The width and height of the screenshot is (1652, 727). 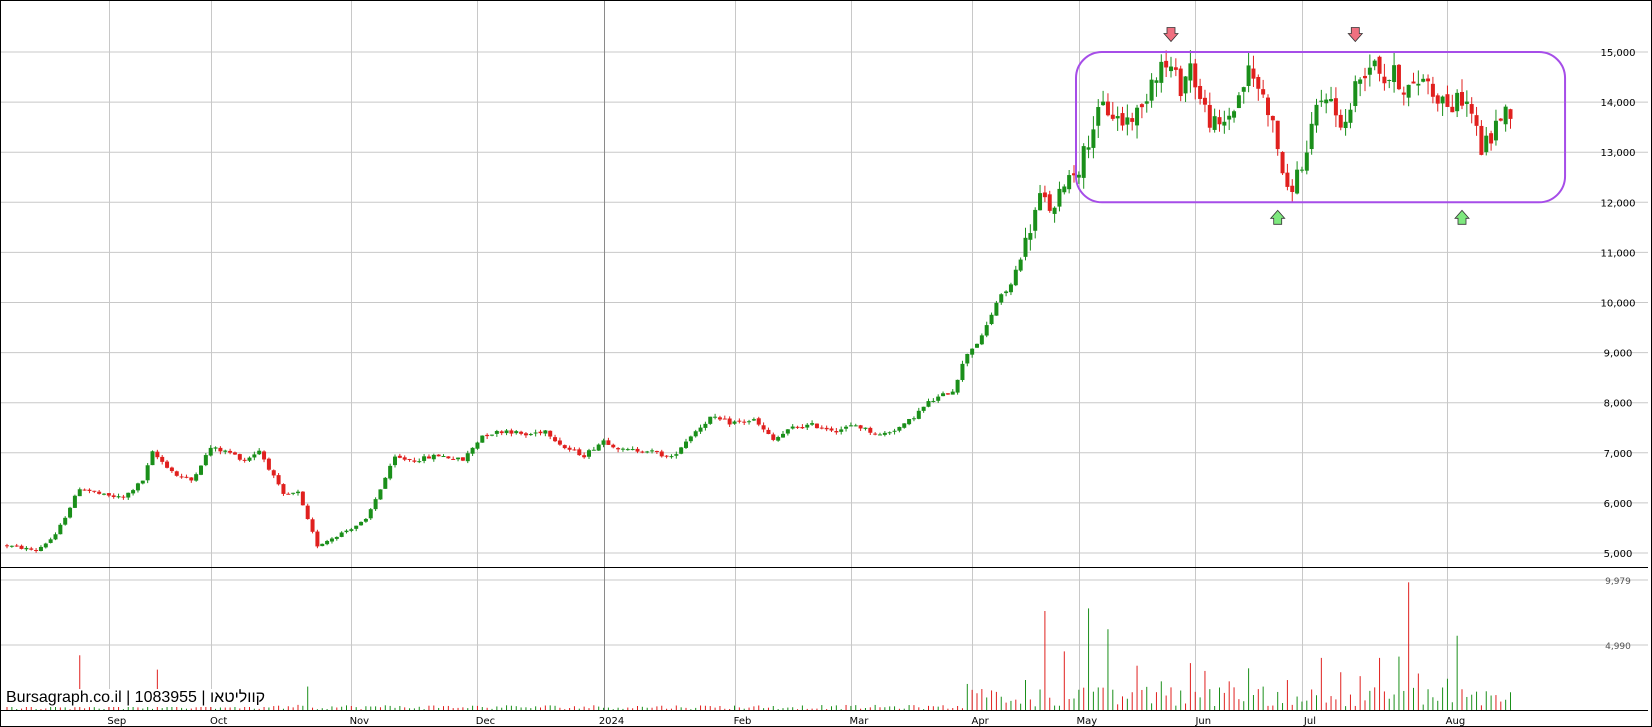 What do you see at coordinates (980, 721) in the screenshot?
I see `month-label: Apr` at bounding box center [980, 721].